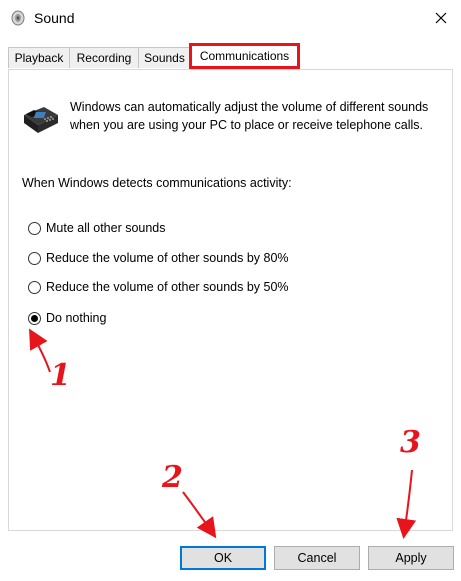  Describe the element at coordinates (167, 258) in the screenshot. I see `radio-label: Reduce the volume of other sounds by 80%` at that location.